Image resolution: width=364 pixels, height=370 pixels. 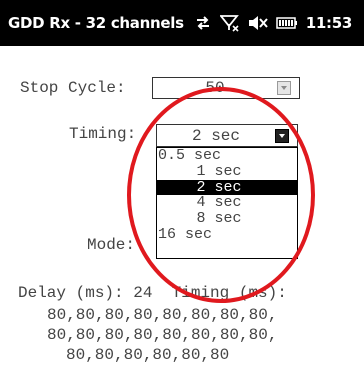 What do you see at coordinates (258, 23) in the screenshot?
I see `speaker-muted-icon` at bounding box center [258, 23].